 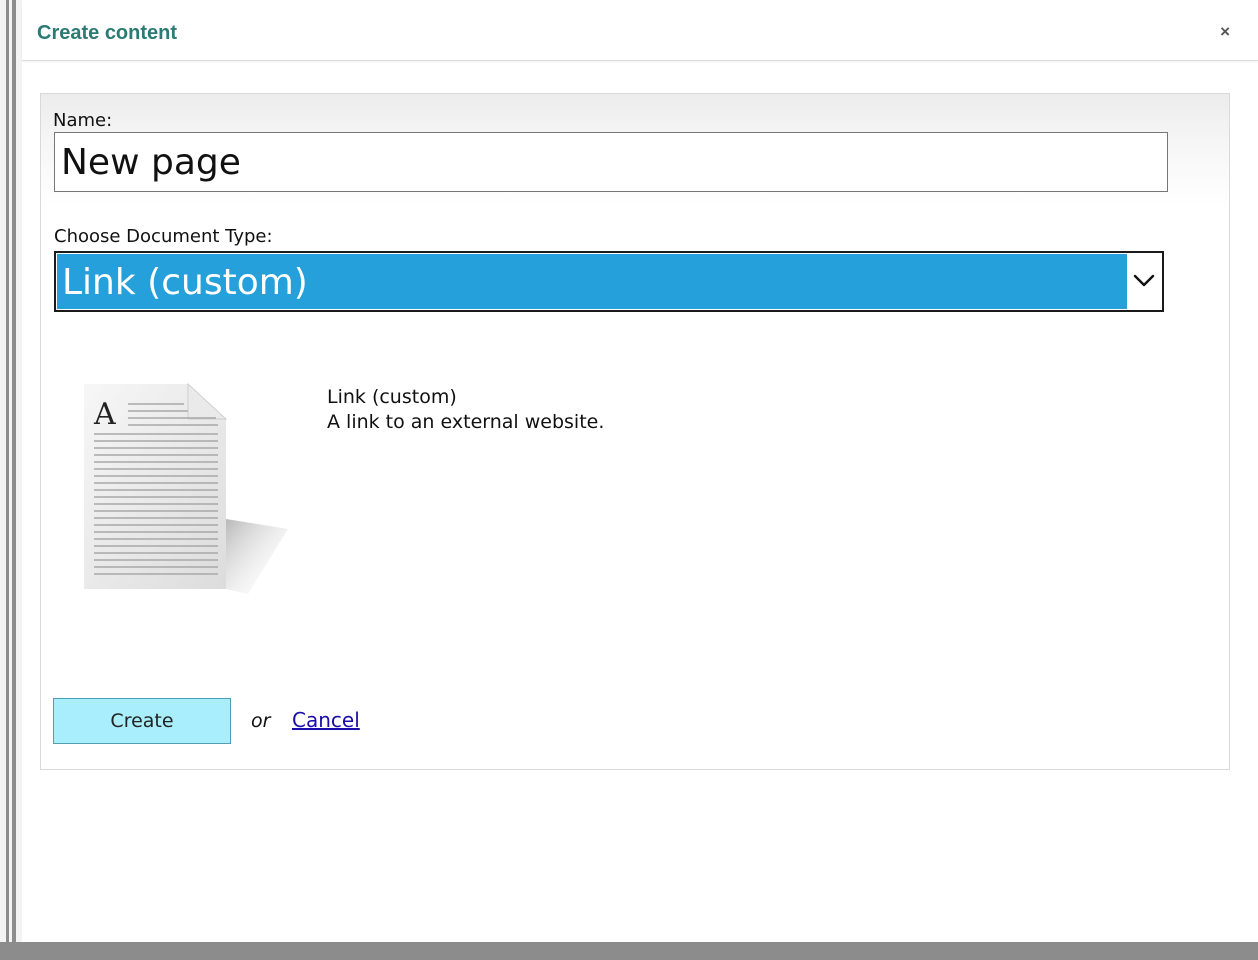 What do you see at coordinates (392, 397) in the screenshot?
I see `doctype-description-title: Link (custom)` at bounding box center [392, 397].